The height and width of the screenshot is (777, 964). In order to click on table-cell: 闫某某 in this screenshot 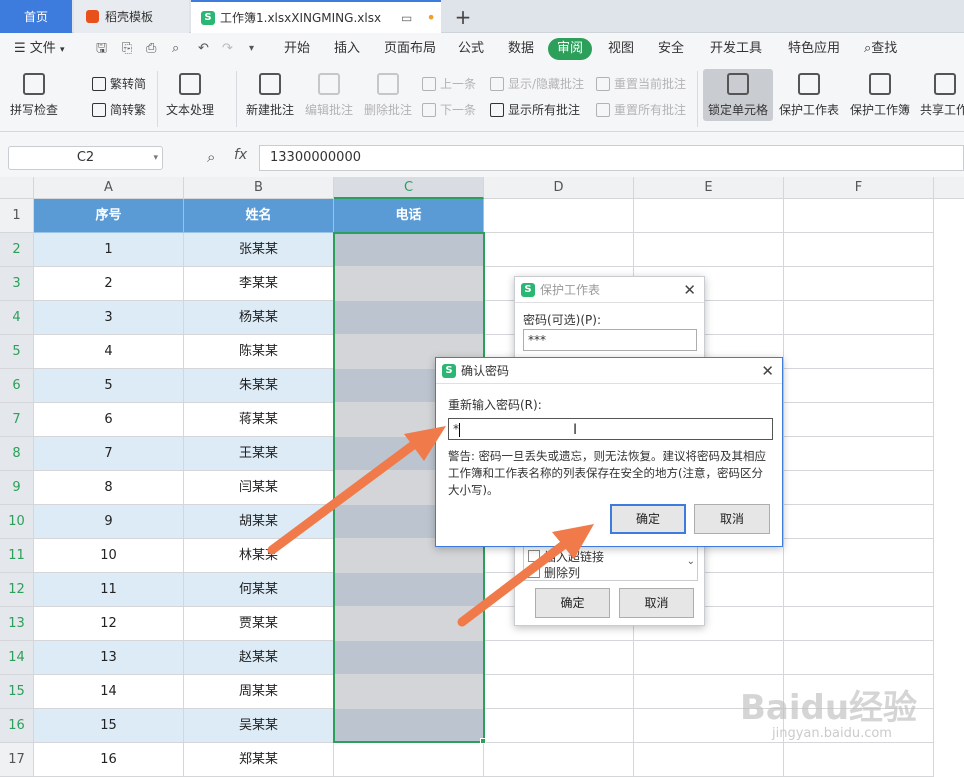, I will do `click(259, 488)`.